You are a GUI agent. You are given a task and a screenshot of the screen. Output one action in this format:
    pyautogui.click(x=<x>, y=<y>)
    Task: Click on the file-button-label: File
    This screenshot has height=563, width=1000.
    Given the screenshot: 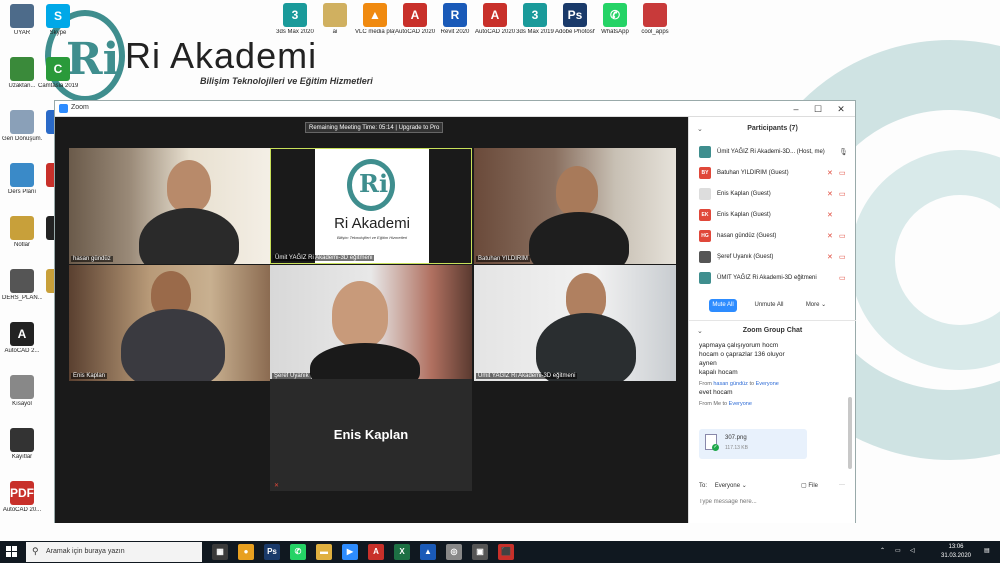 What is the action you would take?
    pyautogui.click(x=813, y=486)
    